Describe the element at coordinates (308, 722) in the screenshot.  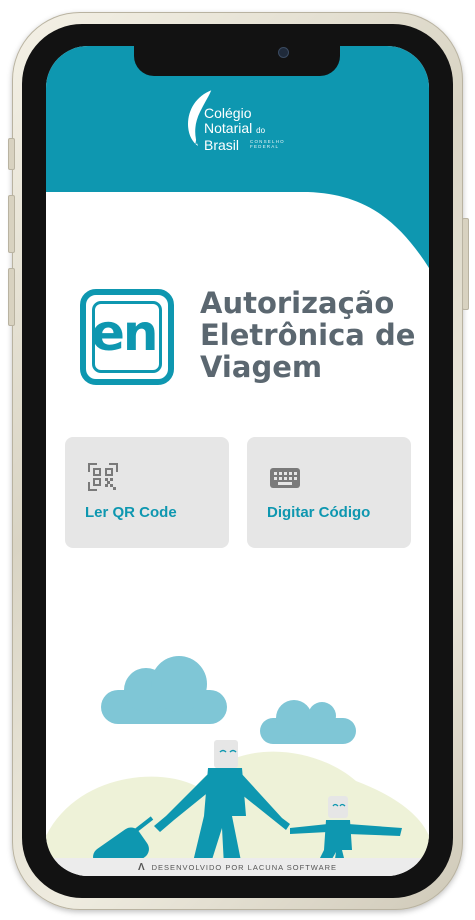
I see `cloud-right` at that location.